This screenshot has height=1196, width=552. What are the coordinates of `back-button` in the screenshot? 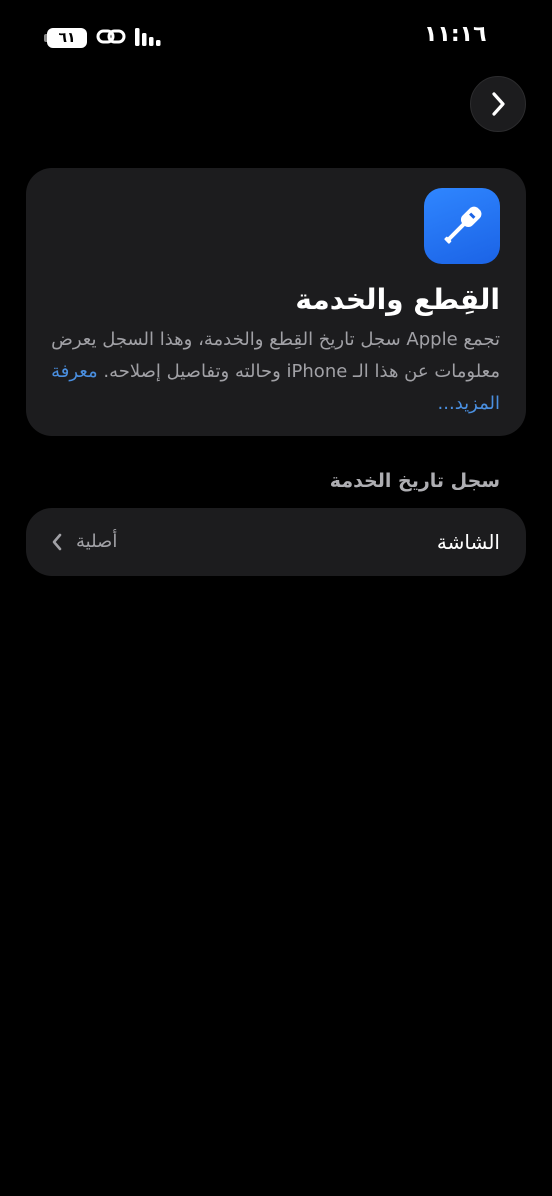 It's located at (498, 104).